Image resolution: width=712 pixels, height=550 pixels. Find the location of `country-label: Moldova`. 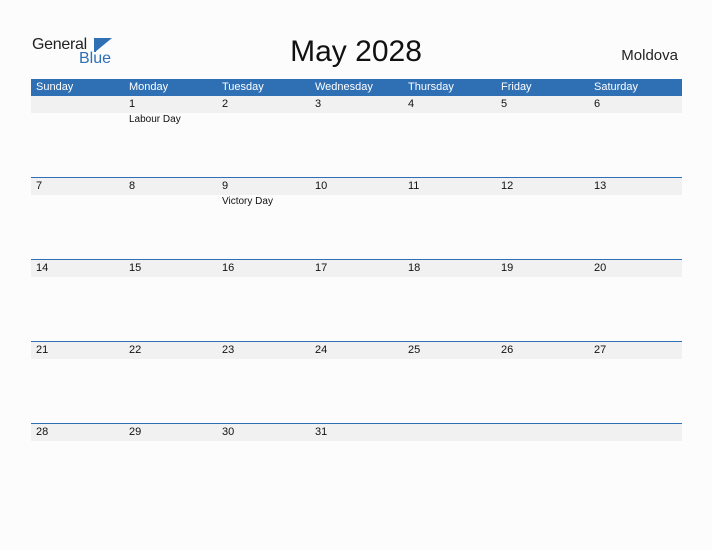

country-label: Moldova is located at coordinates (649, 55).